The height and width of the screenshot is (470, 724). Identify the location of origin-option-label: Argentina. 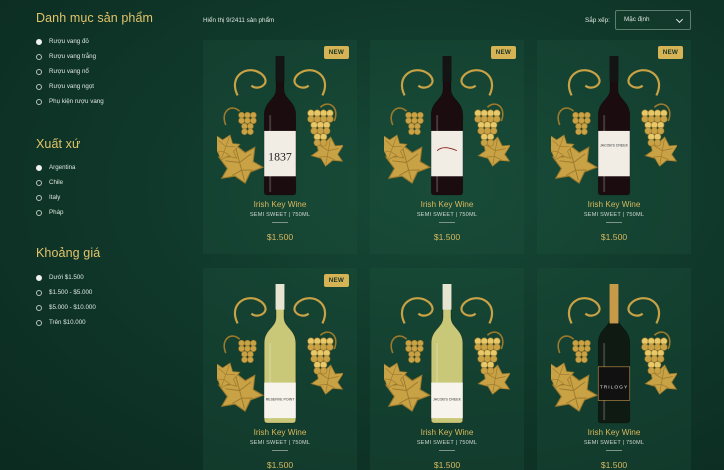
(62, 167).